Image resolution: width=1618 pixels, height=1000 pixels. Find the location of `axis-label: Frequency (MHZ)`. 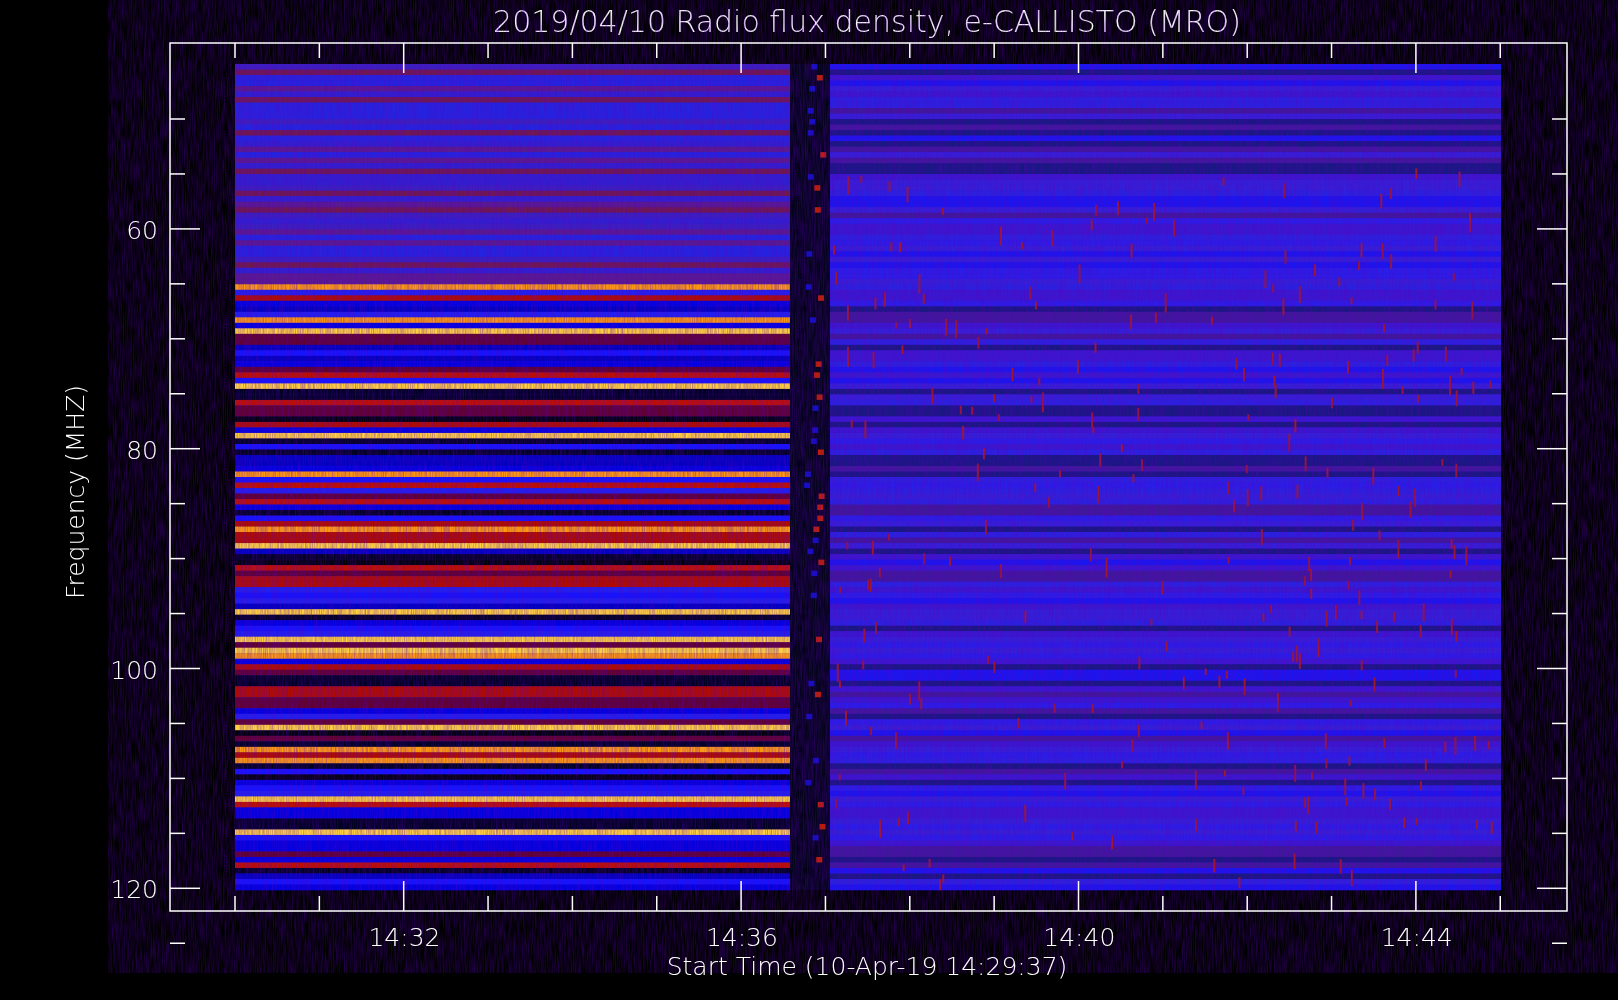

axis-label: Frequency (MHZ) is located at coordinates (75, 492).